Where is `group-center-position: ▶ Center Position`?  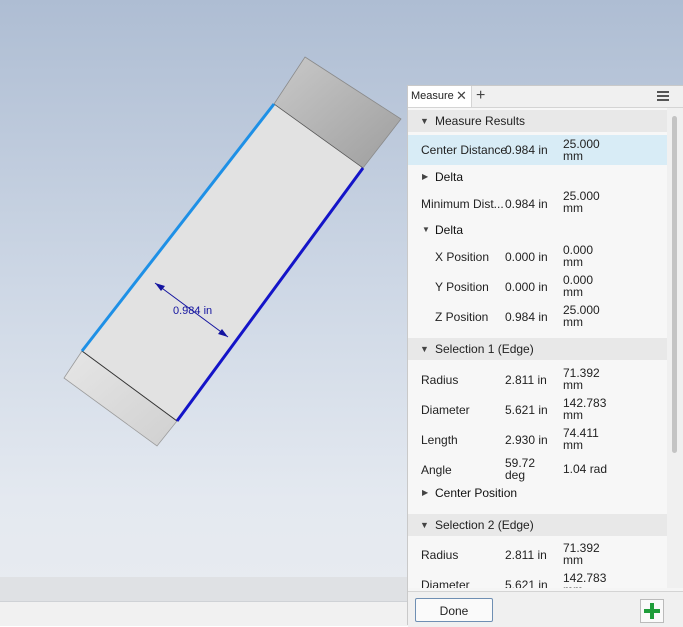
group-center-position: ▶ Center Position is located at coordinates (537, 494).